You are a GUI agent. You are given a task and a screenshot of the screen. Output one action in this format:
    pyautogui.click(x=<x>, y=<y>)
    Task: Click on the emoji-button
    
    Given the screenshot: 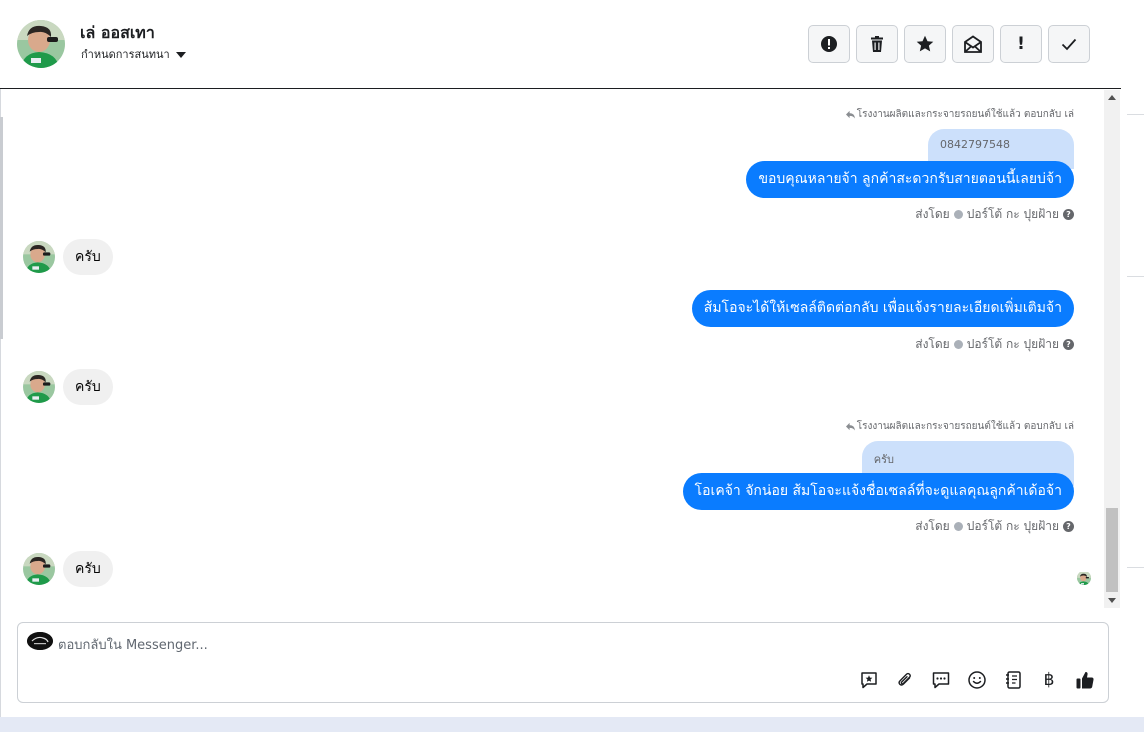 What is the action you would take?
    pyautogui.click(x=977, y=680)
    